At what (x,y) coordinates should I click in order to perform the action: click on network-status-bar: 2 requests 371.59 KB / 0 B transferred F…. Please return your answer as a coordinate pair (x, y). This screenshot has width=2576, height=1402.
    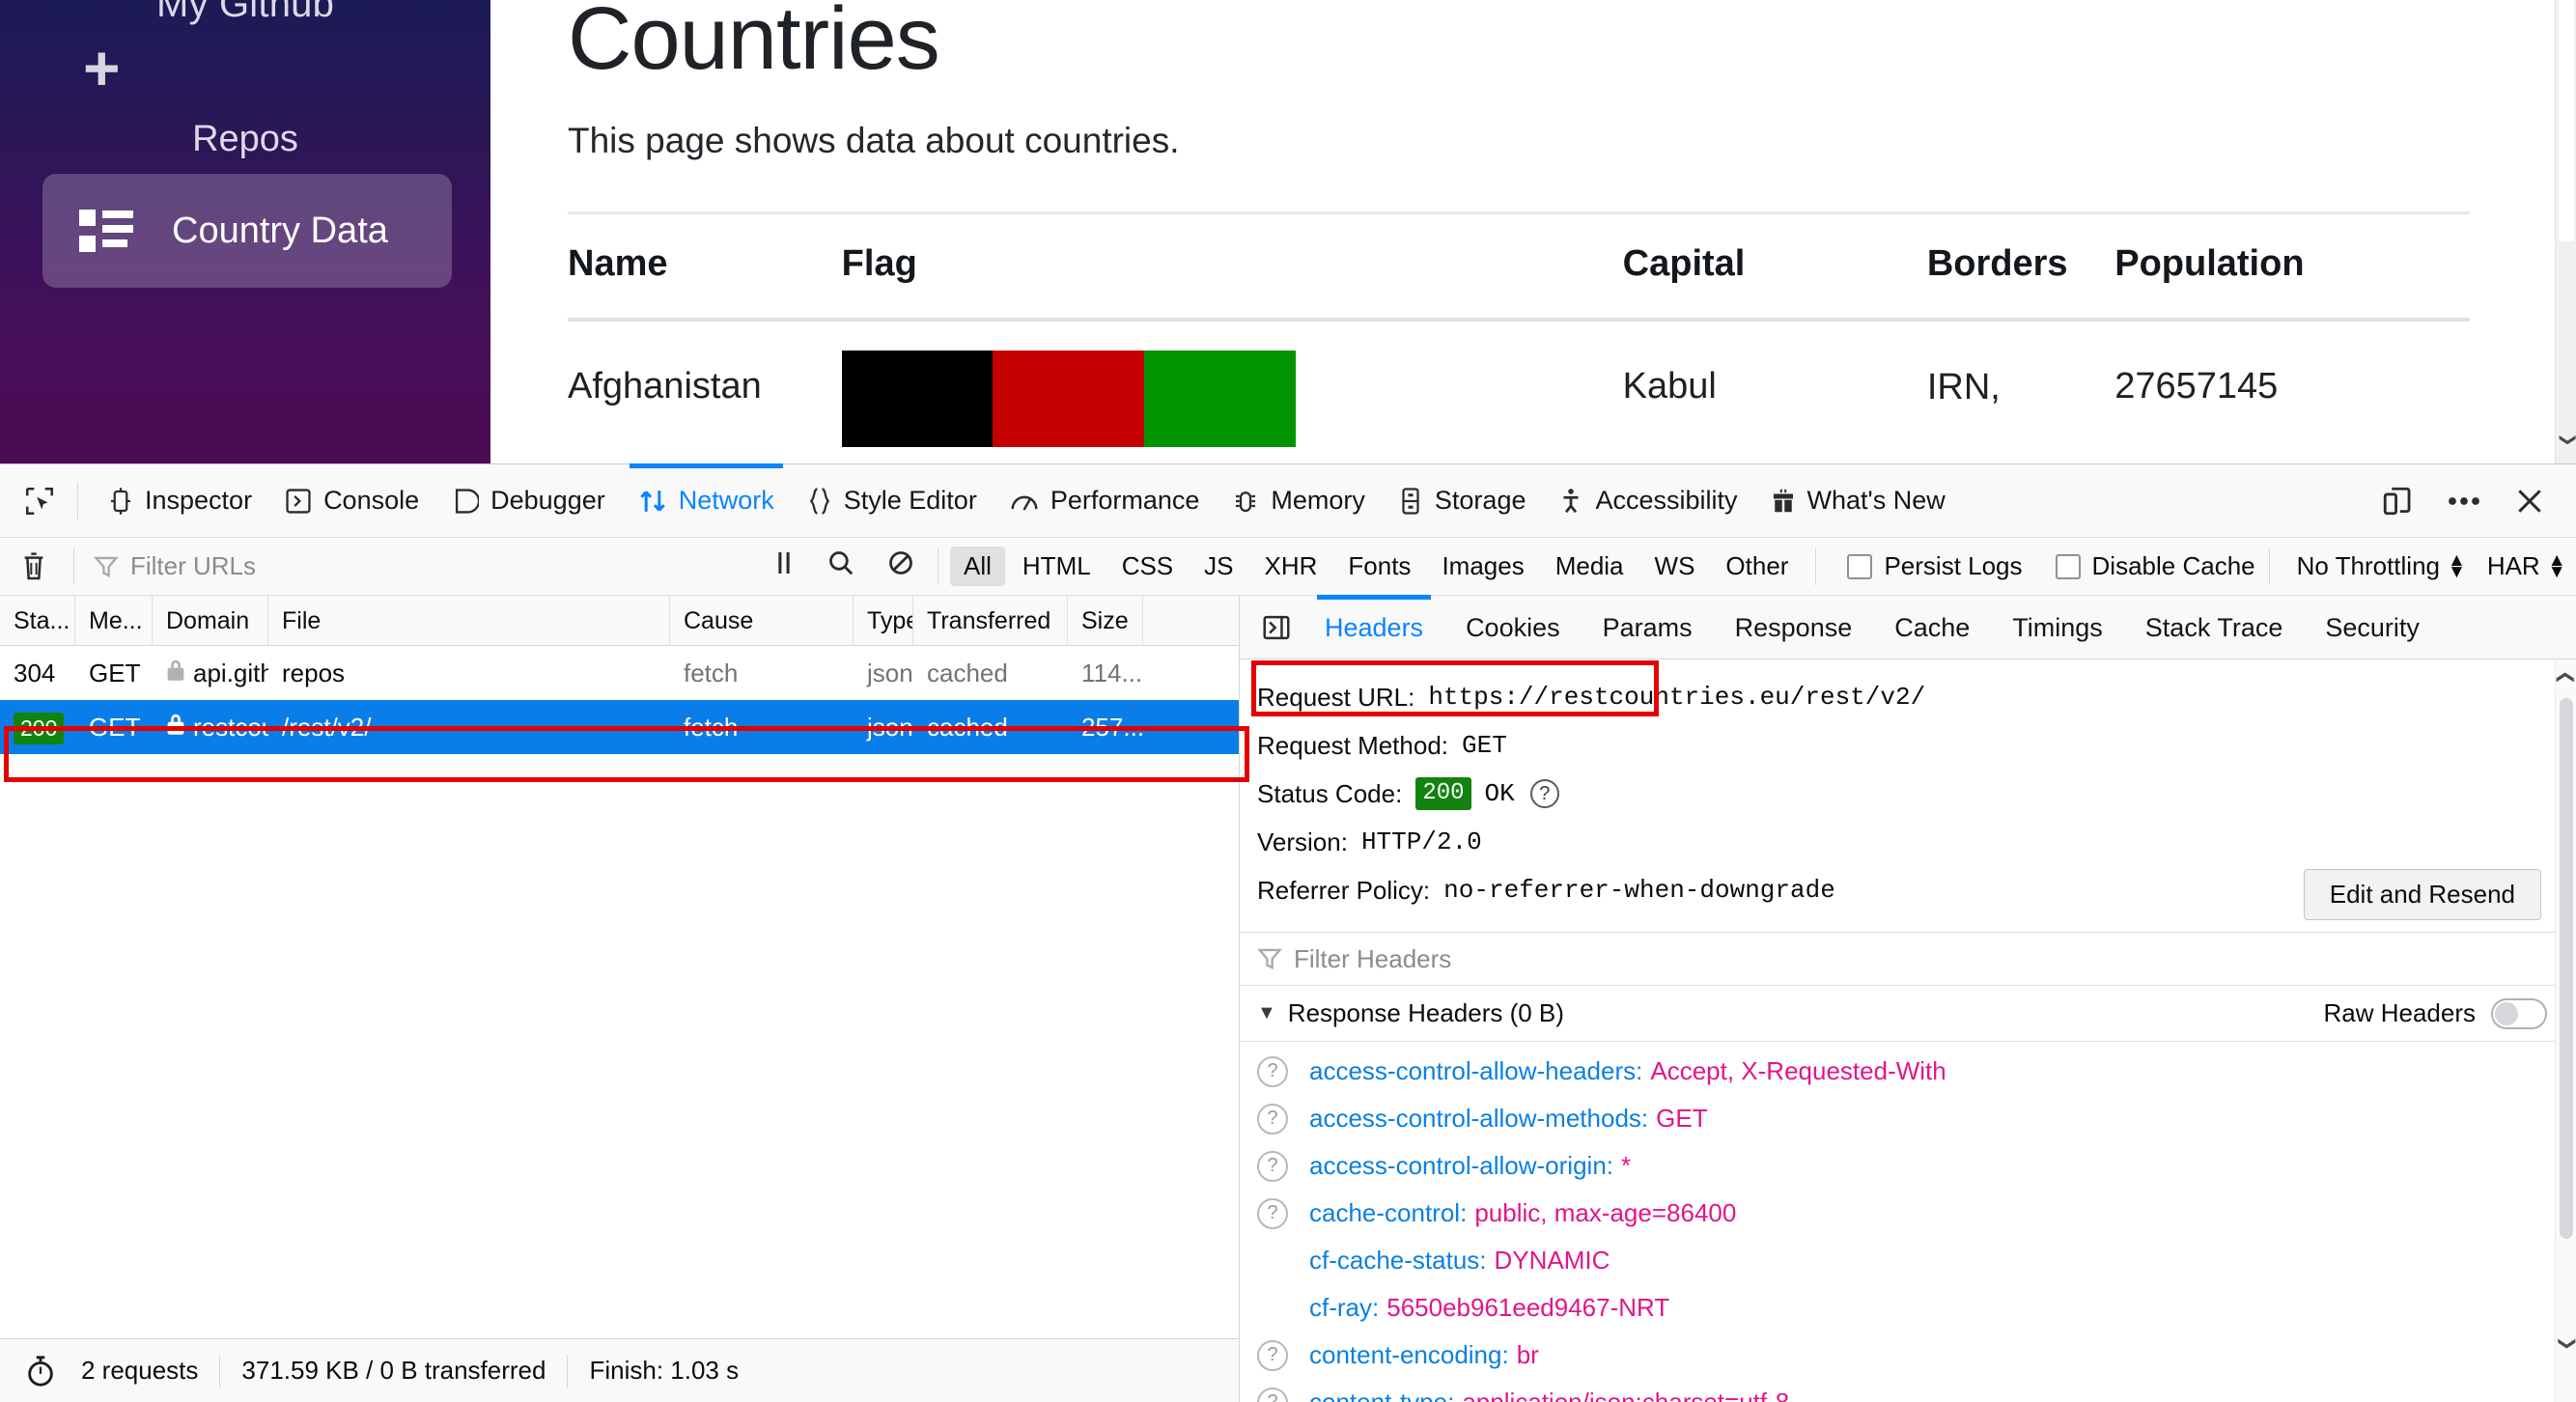
    Looking at the image, I should click on (620, 1370).